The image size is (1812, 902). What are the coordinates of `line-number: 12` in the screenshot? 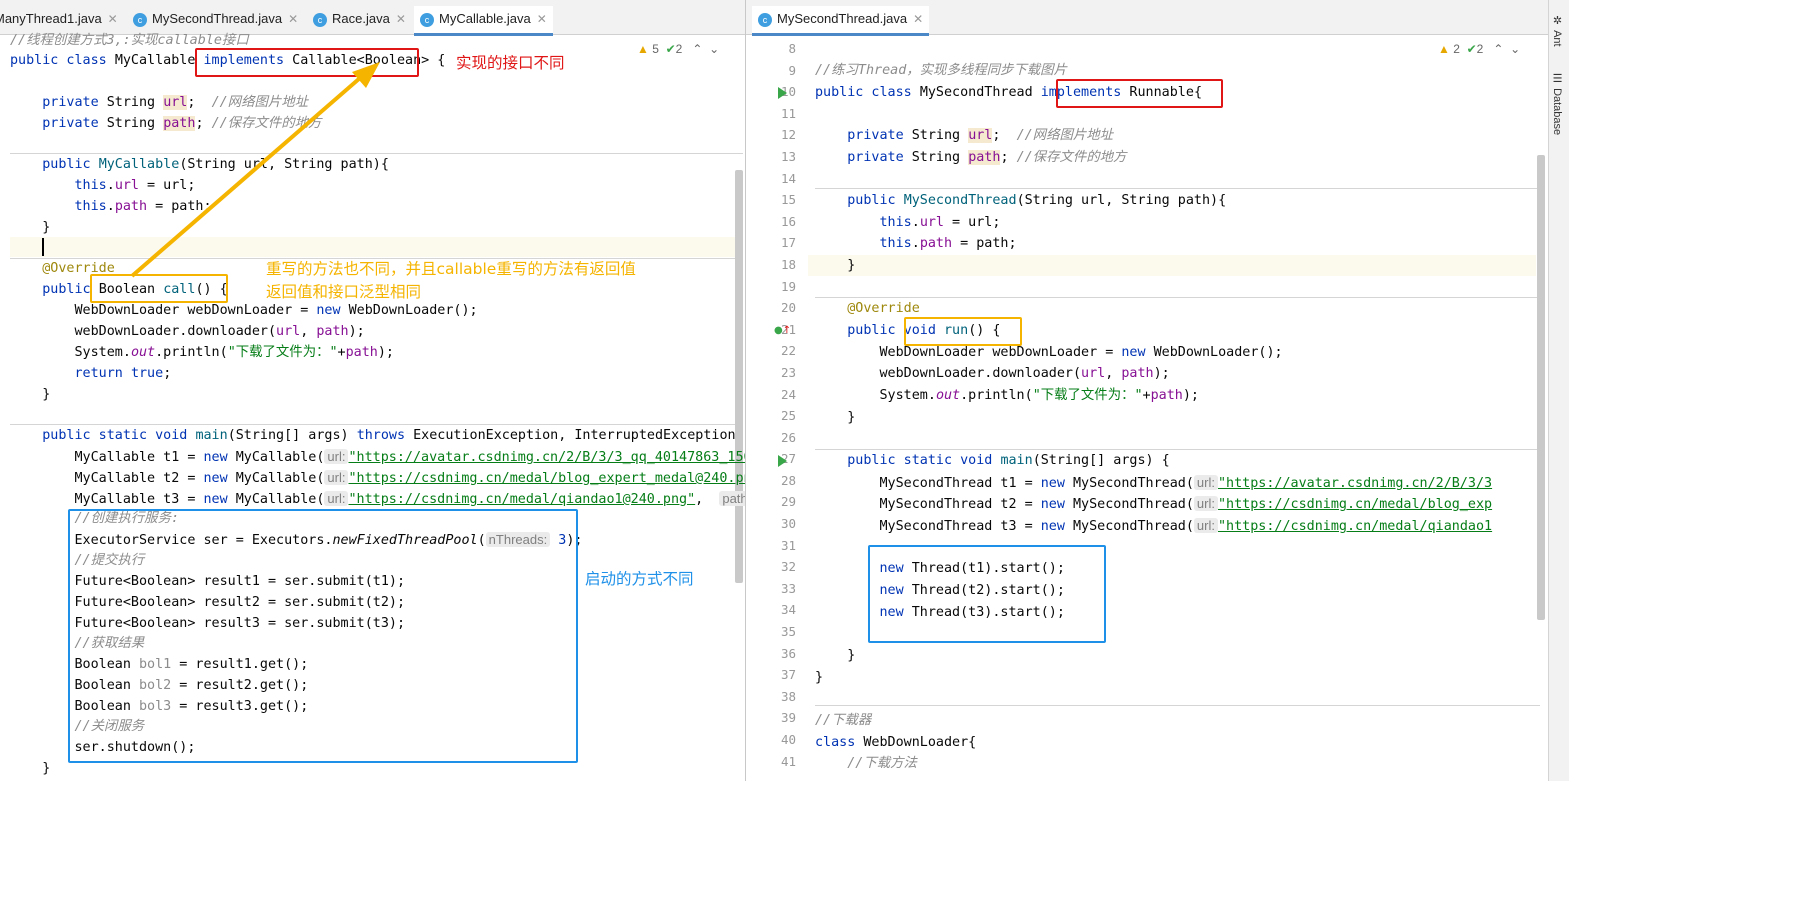 It's located at (788, 135).